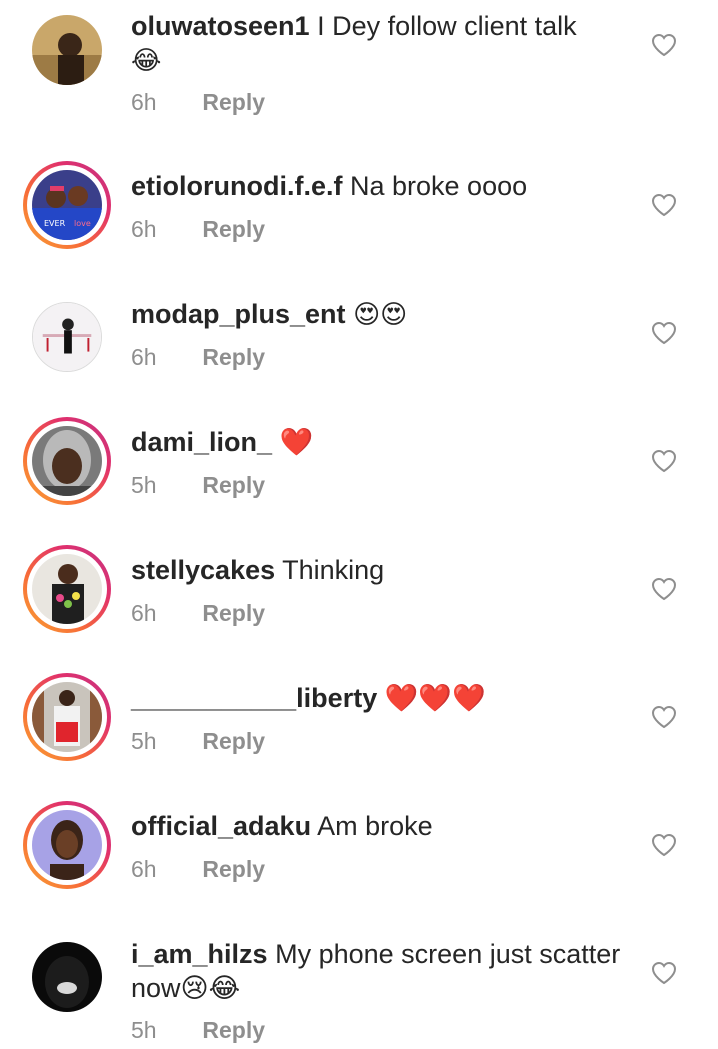 This screenshot has height=1049, width=718. I want to click on comment-text: 😍😍, so click(380, 315).